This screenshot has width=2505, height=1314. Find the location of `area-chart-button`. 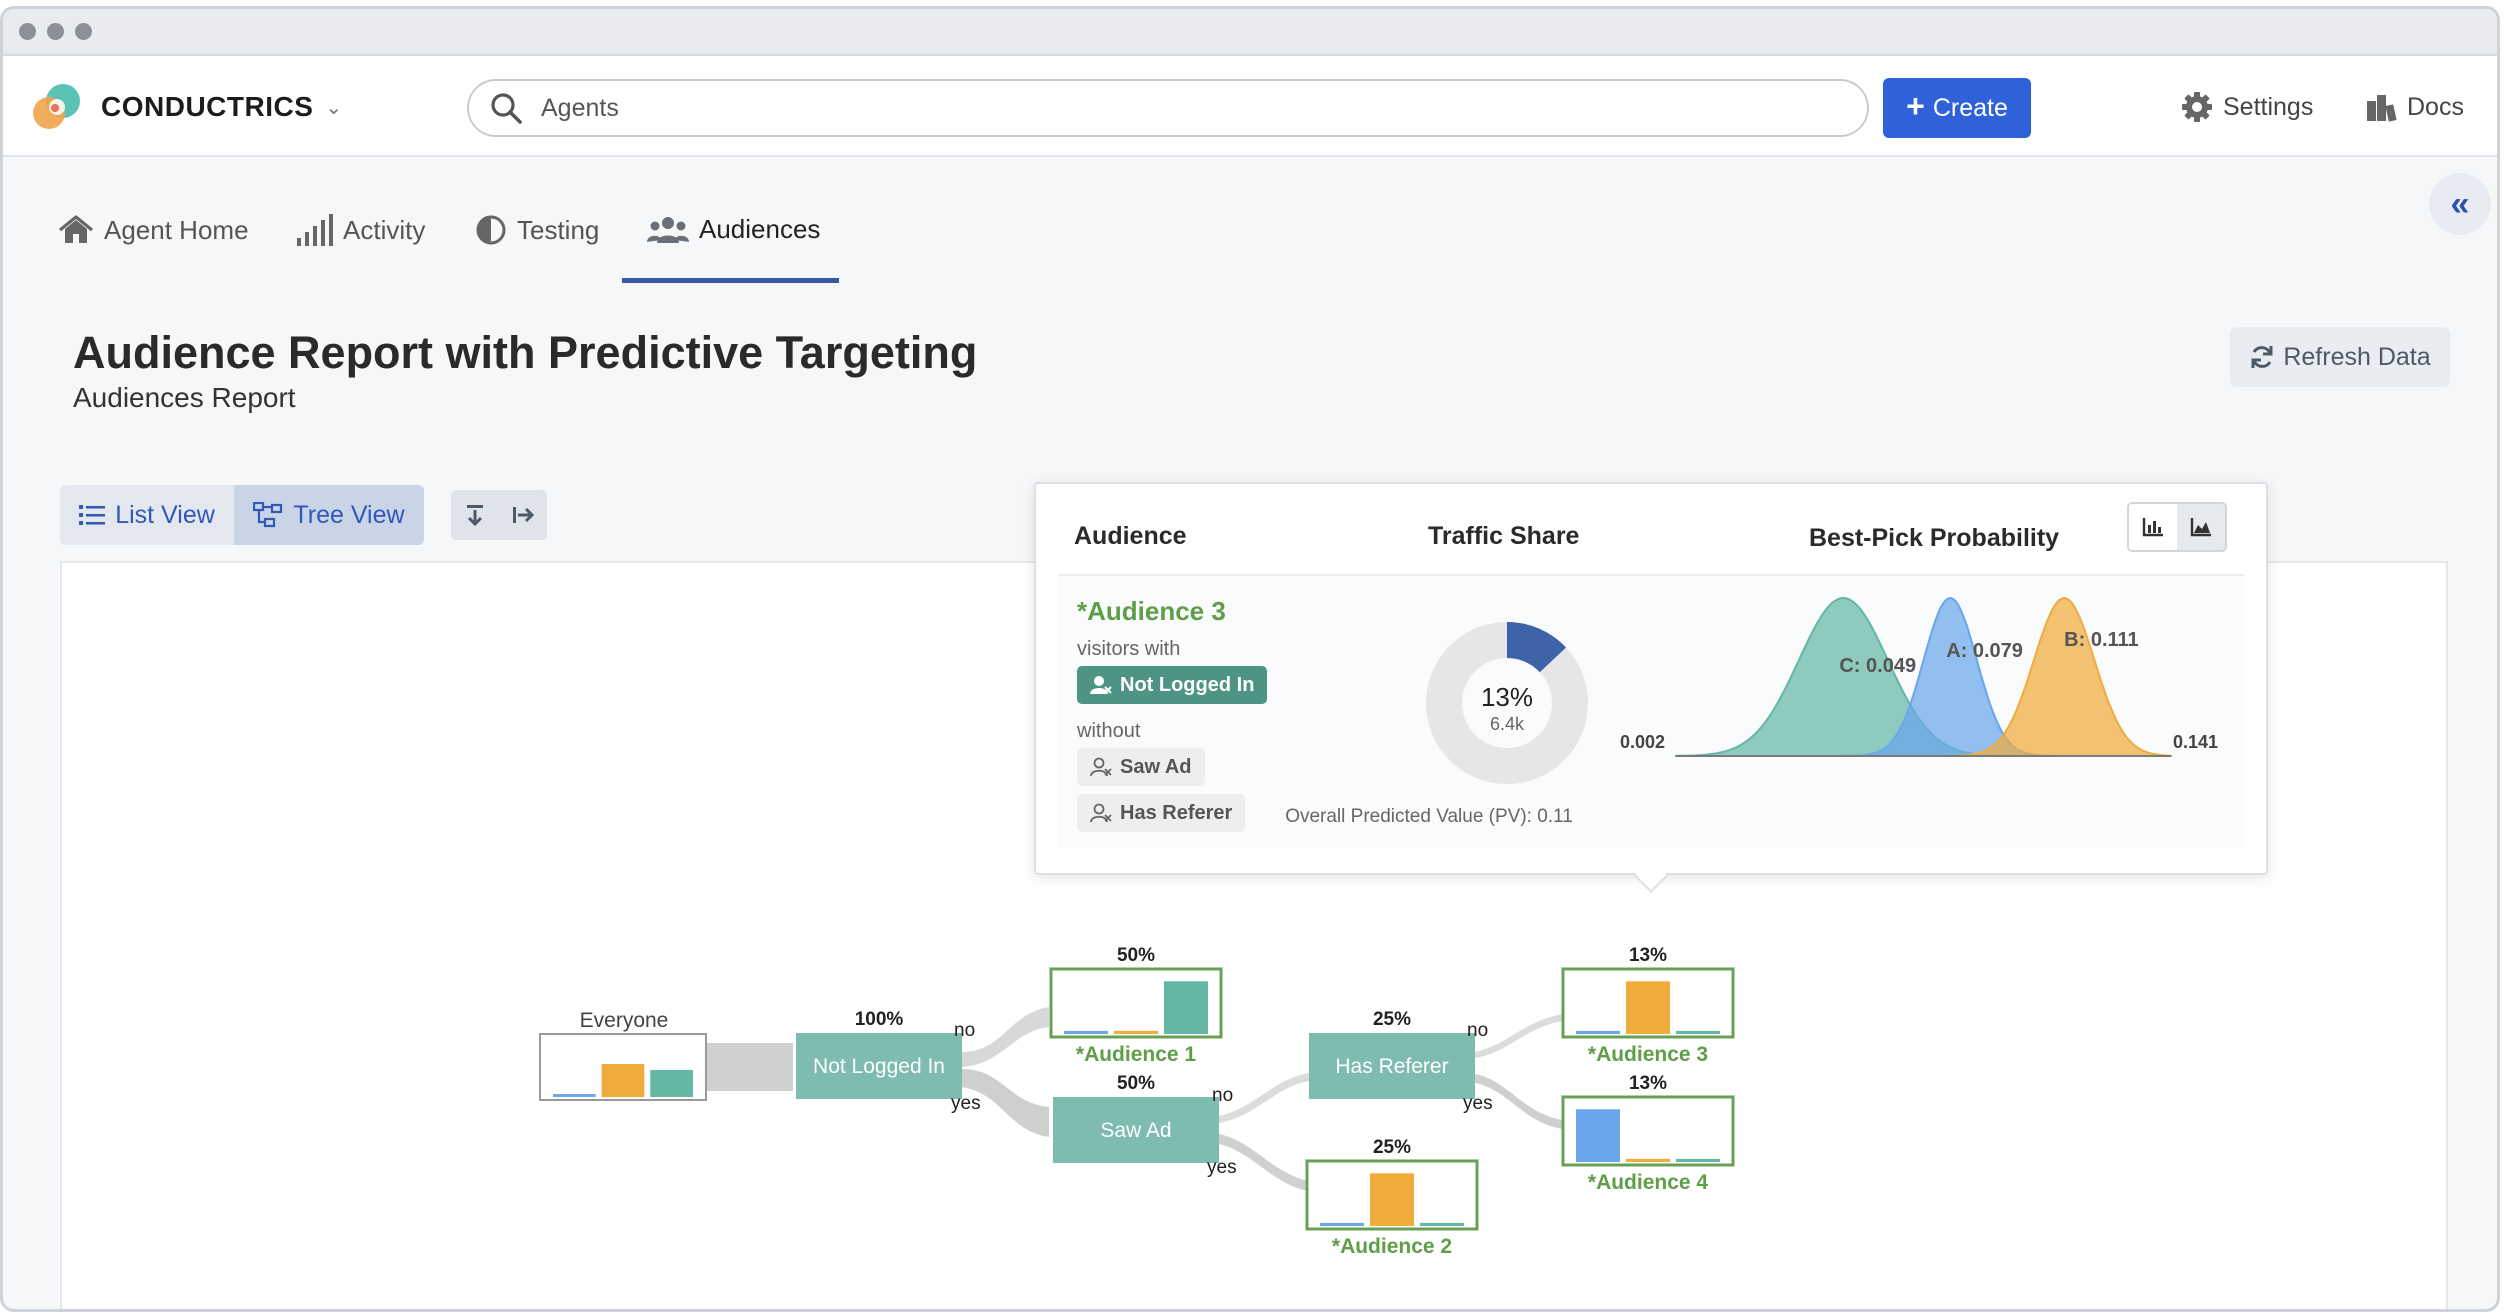

area-chart-button is located at coordinates (2201, 527).